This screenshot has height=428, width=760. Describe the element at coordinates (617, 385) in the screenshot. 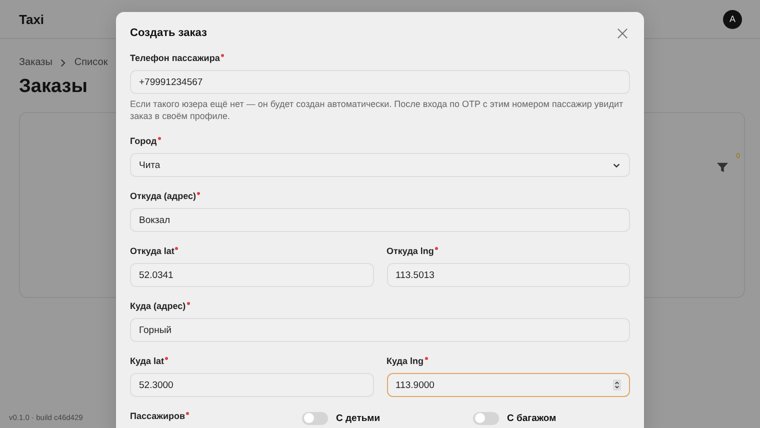

I see `spinner-icon` at that location.